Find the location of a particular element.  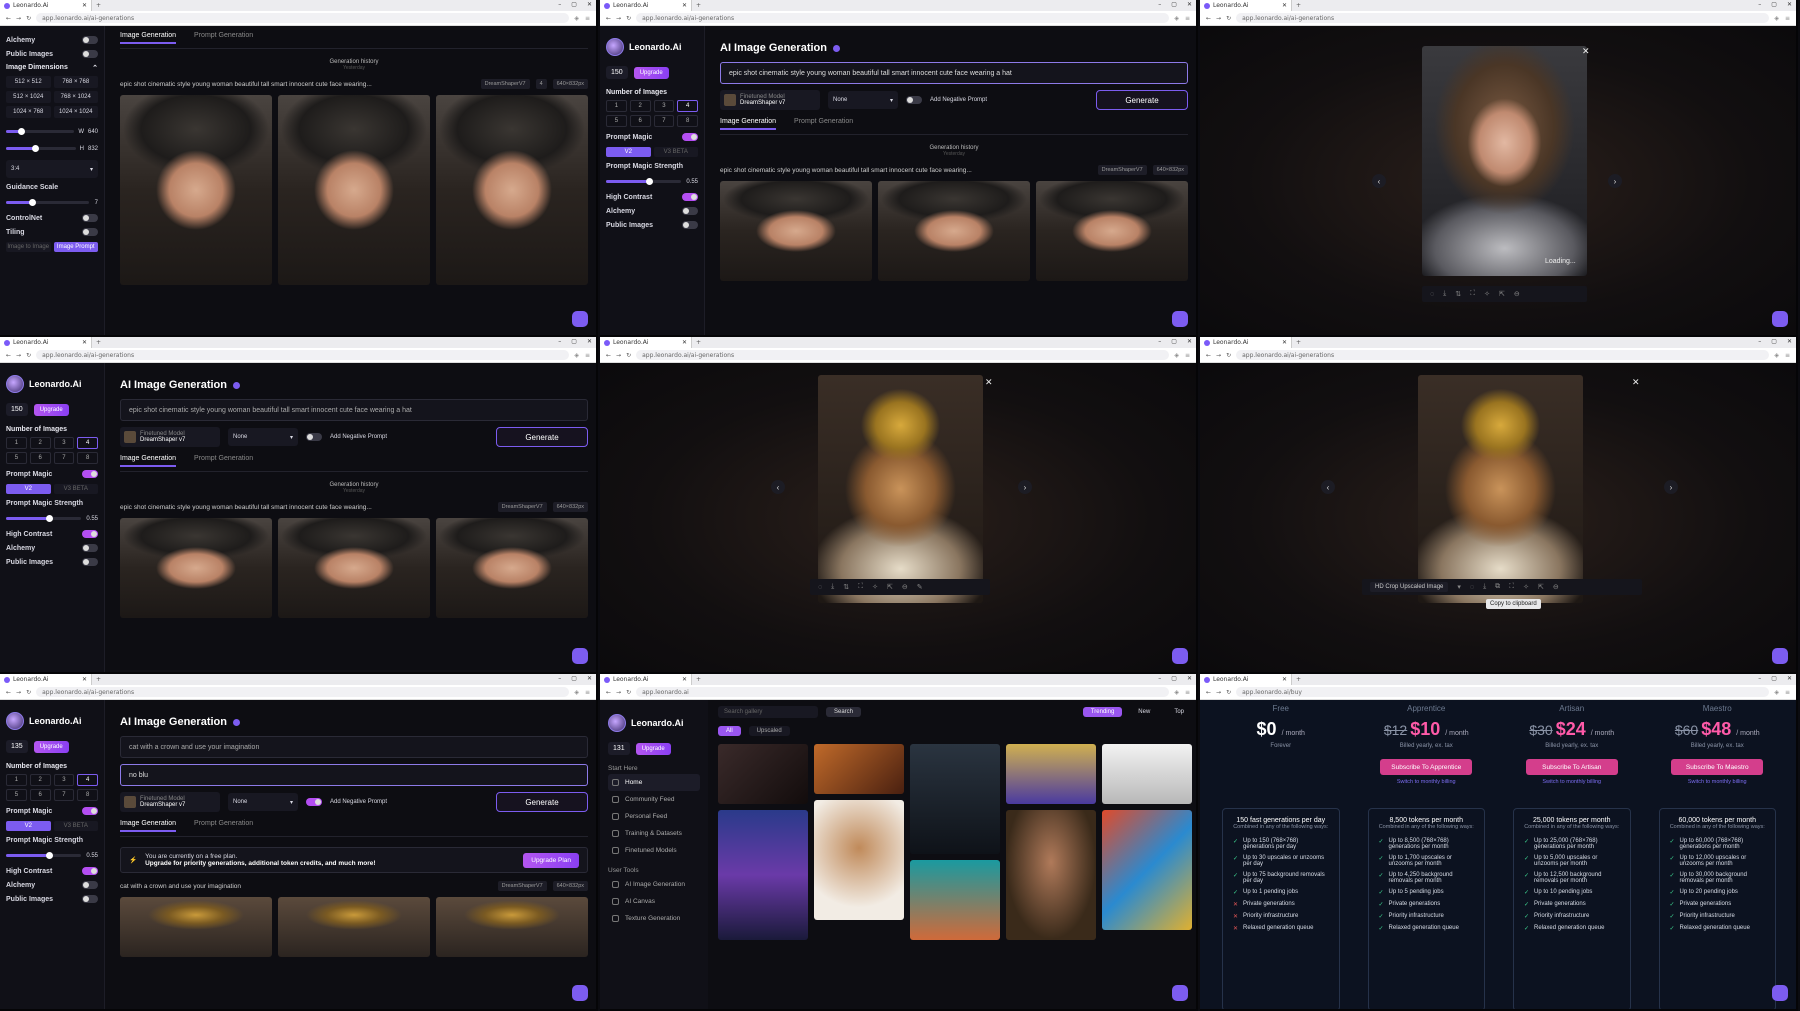

image-to-image-tab: Image to Image is located at coordinates (28, 247).